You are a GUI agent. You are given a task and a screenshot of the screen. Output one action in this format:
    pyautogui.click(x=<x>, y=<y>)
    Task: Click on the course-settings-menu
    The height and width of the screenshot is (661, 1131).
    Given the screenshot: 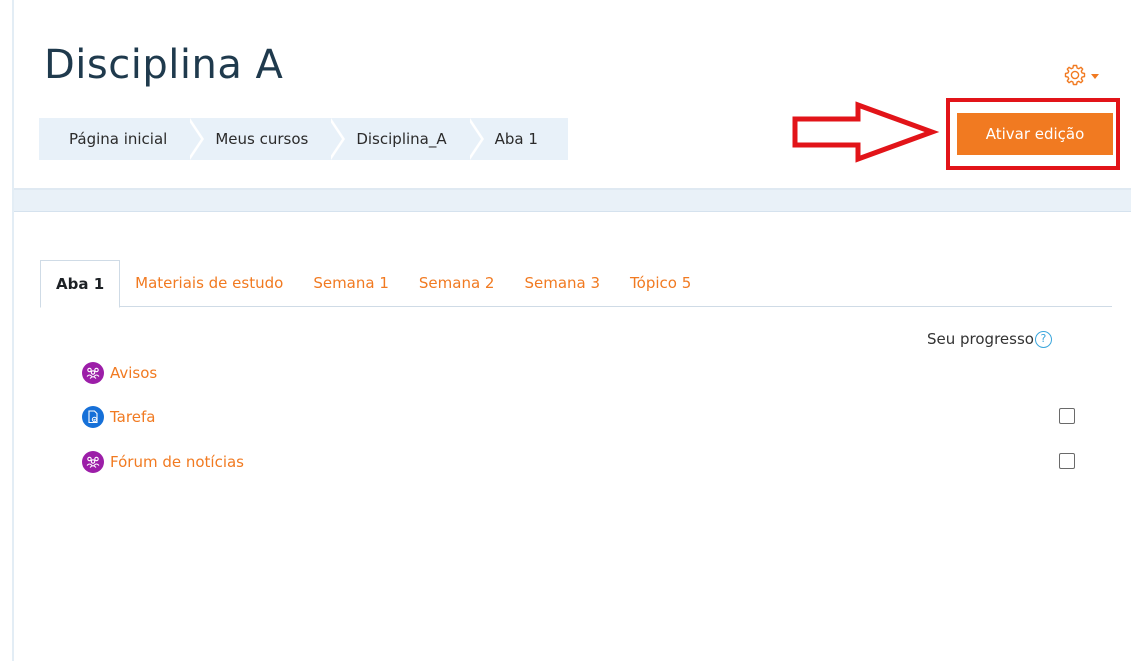 What is the action you would take?
    pyautogui.click(x=1081, y=75)
    